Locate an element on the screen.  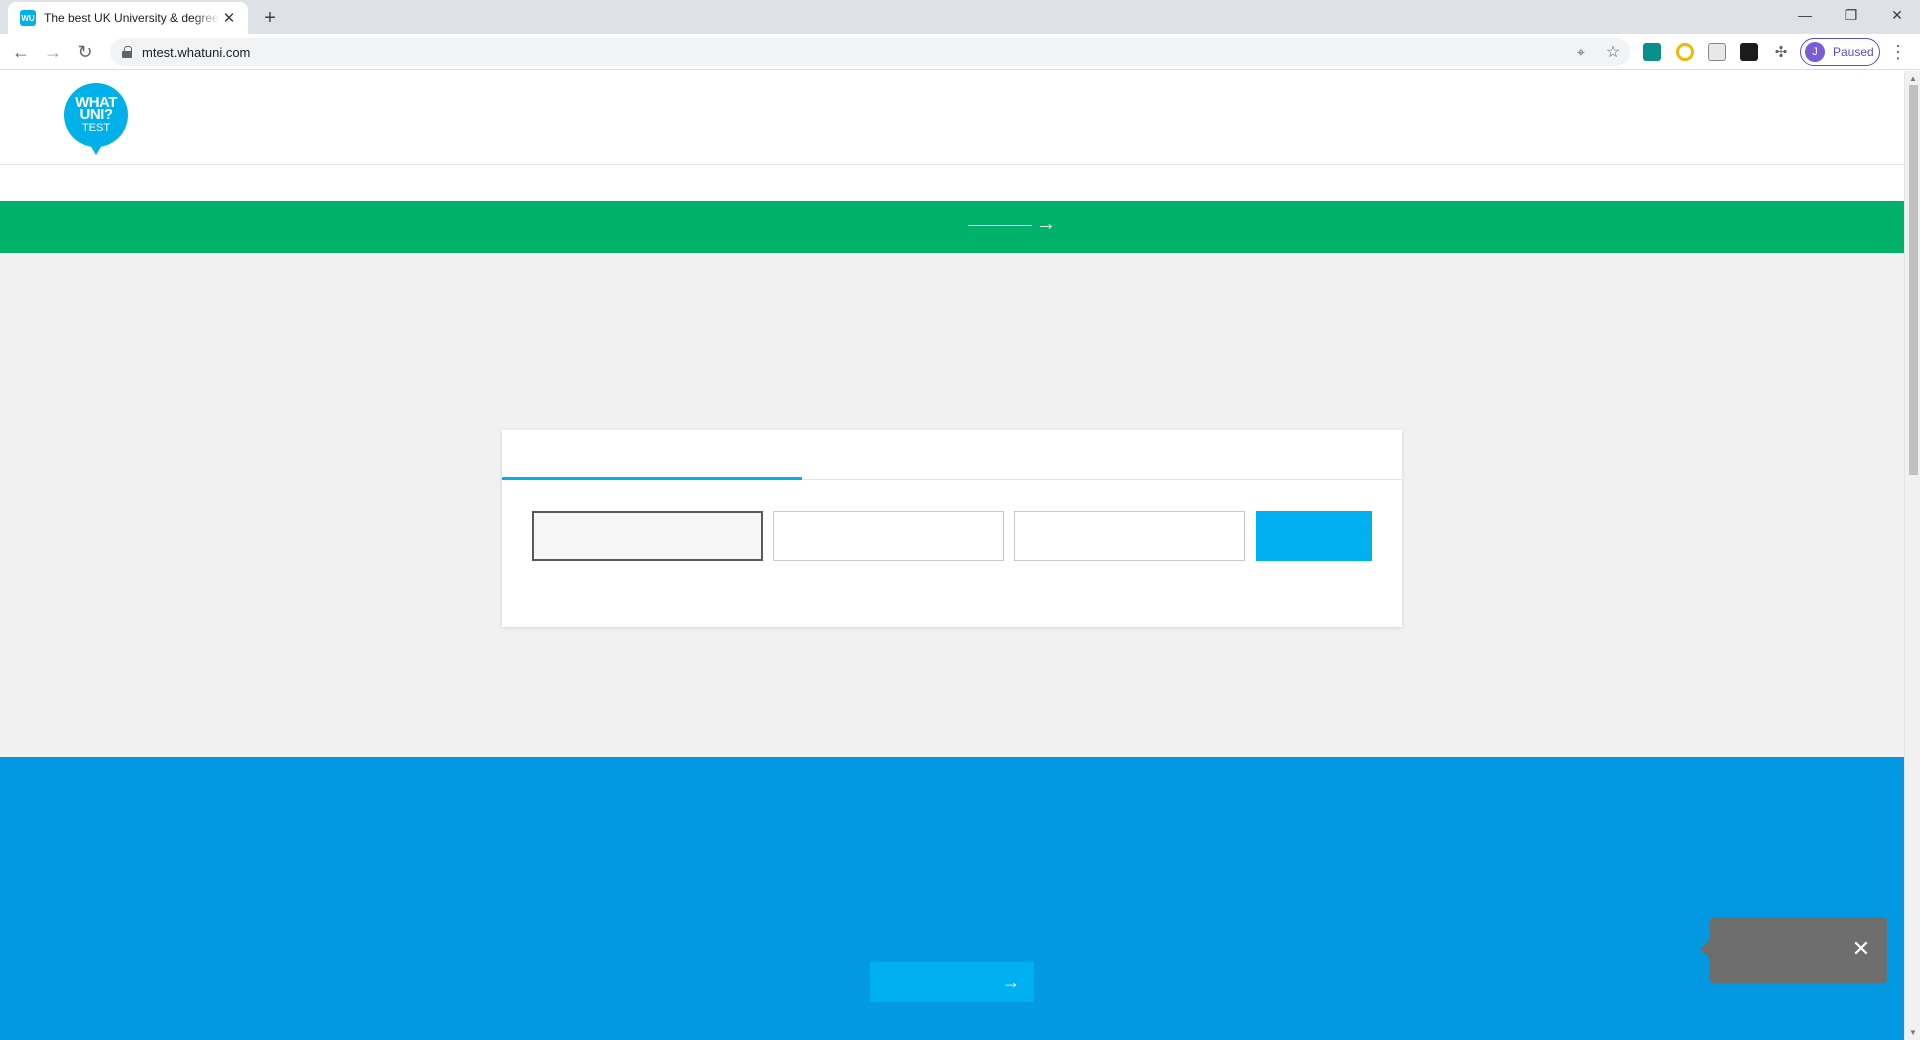
bookmark-star-icon: ☆ is located at coordinates (1613, 52).